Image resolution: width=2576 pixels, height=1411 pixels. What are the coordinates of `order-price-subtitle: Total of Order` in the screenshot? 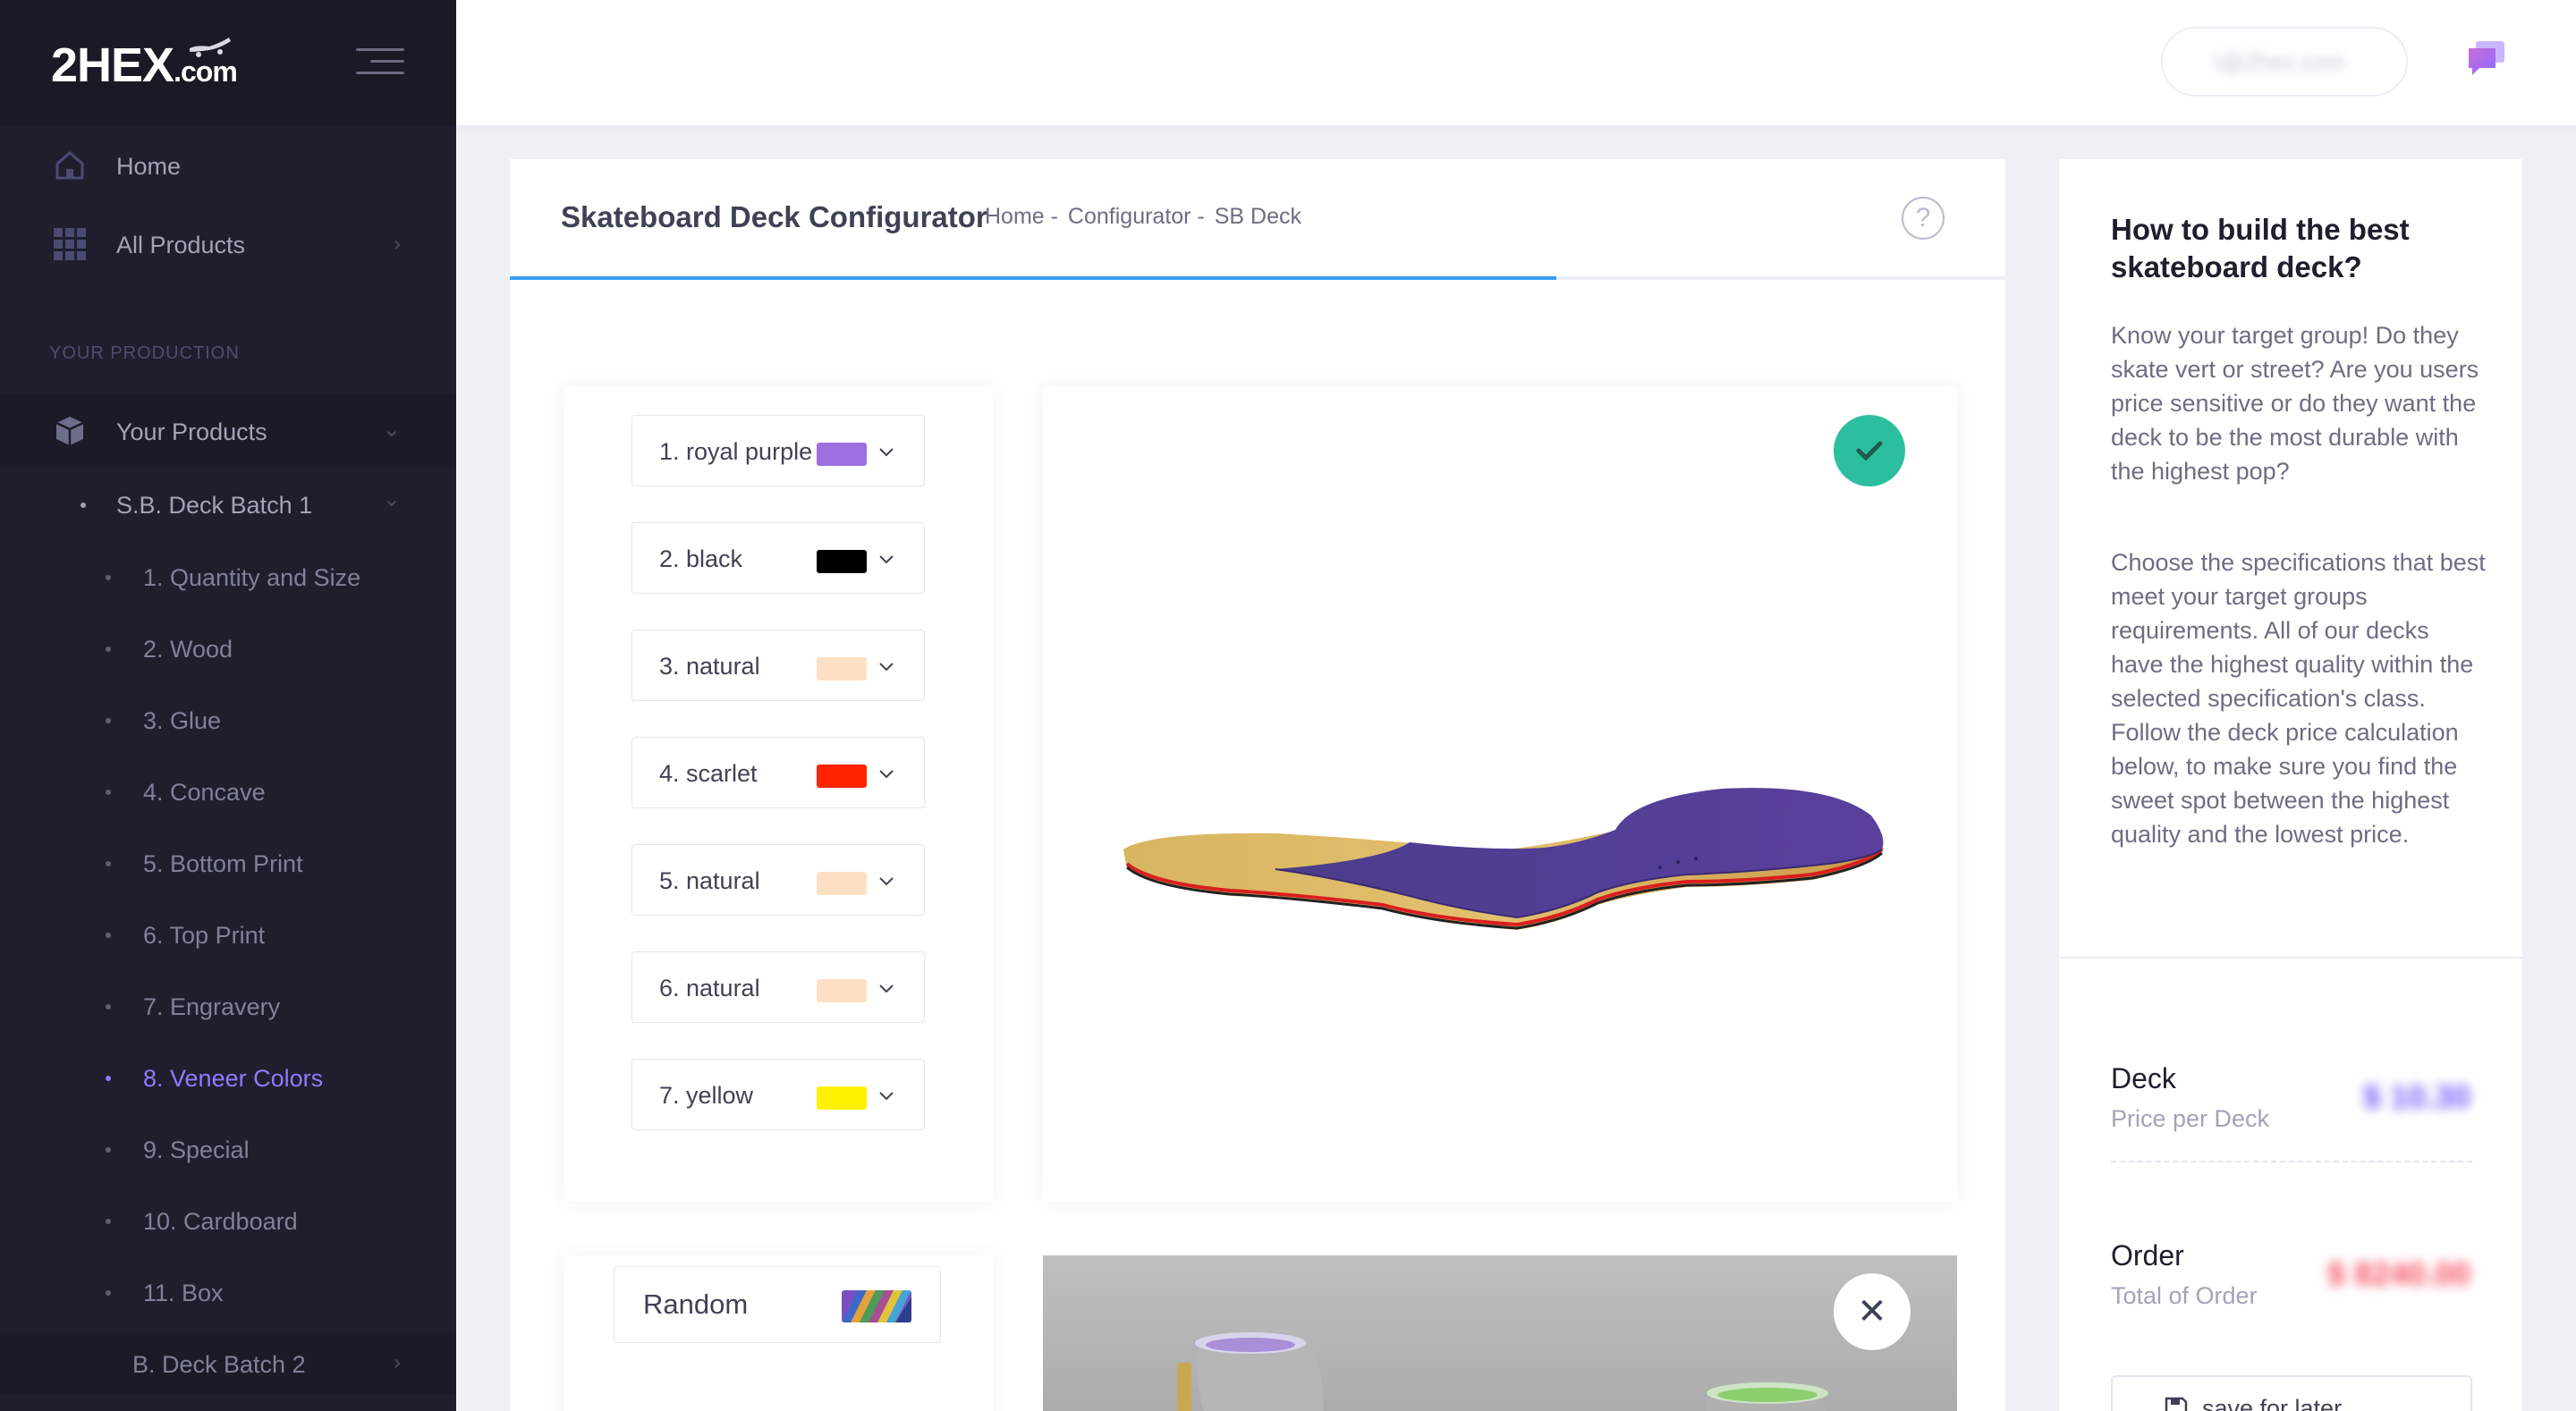 It's located at (2184, 1295).